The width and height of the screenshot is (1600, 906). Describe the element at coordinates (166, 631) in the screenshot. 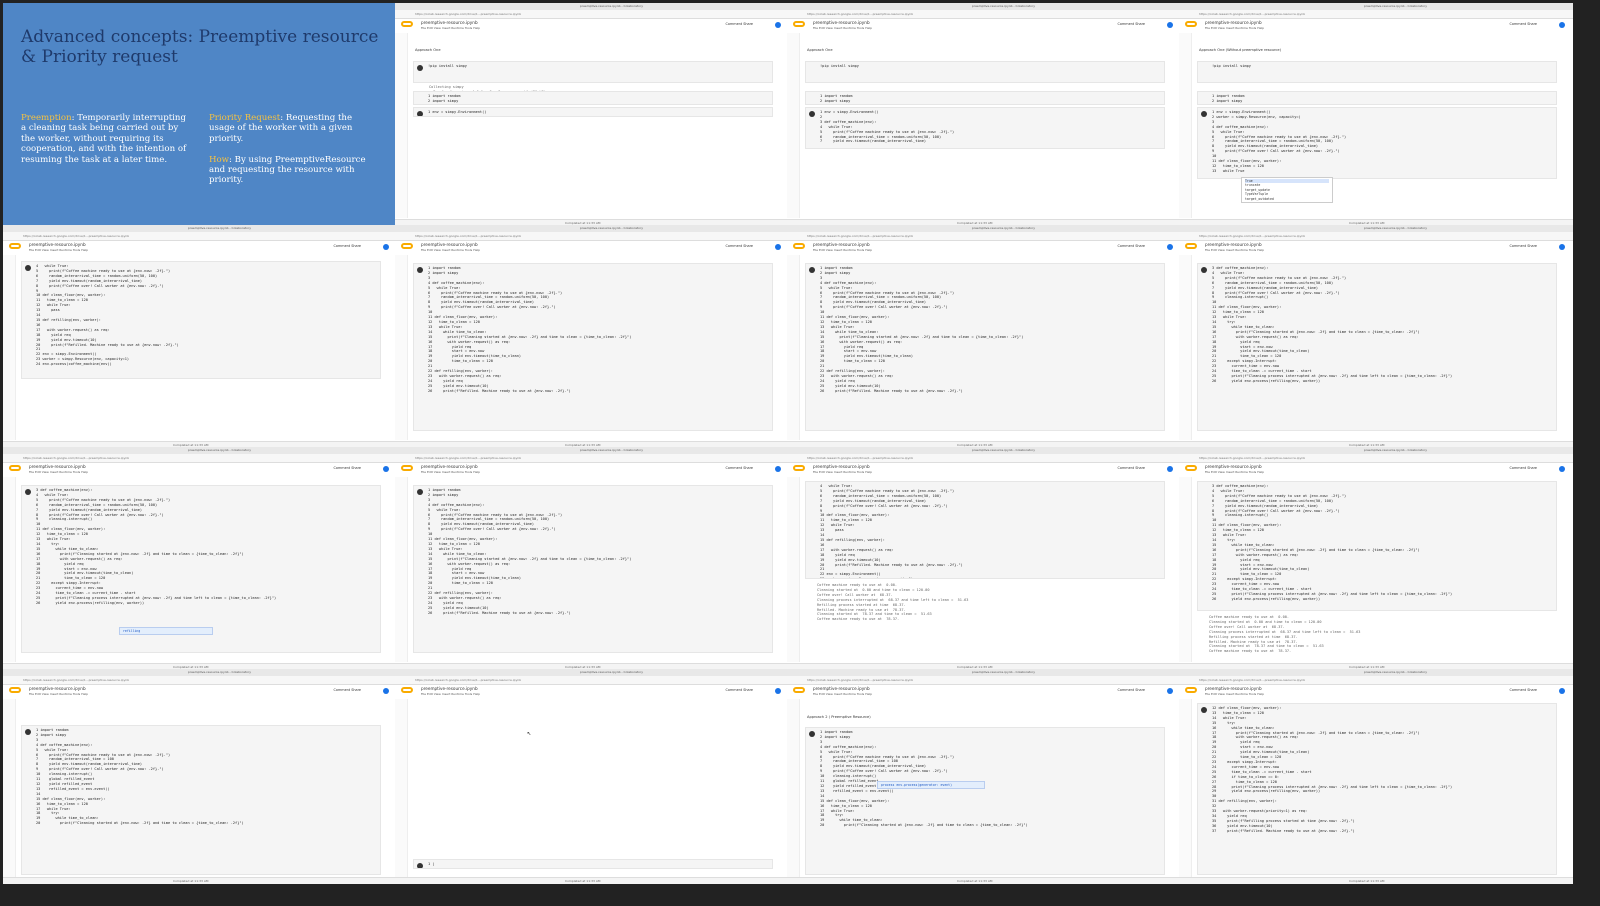

I see `autocomplete-tooltip: refilling` at that location.